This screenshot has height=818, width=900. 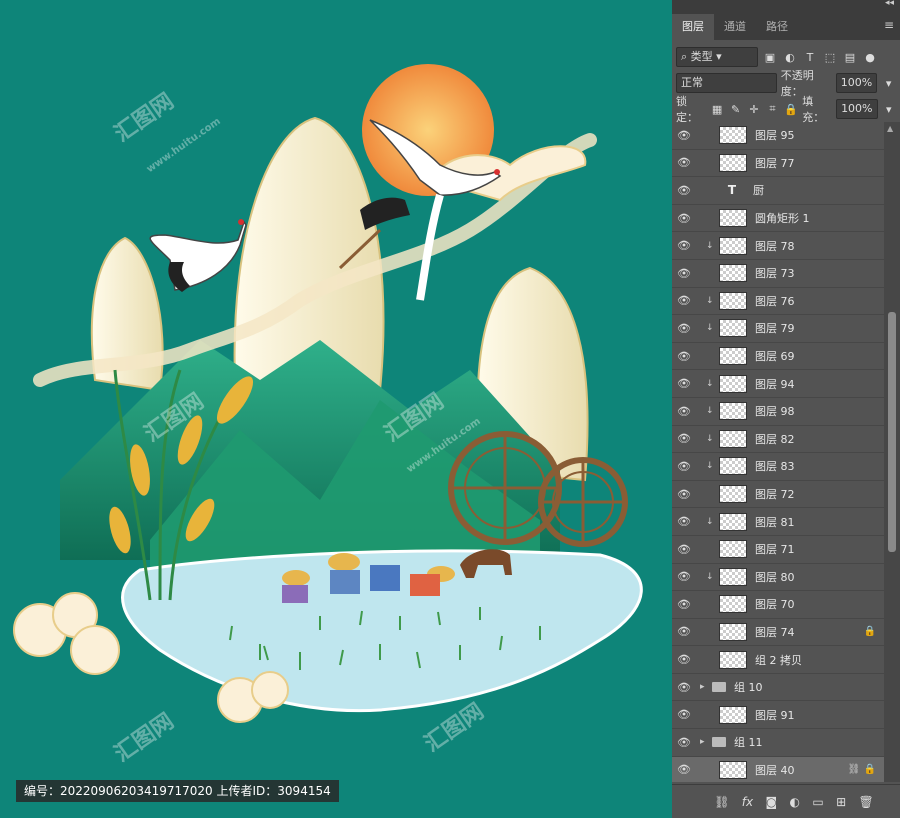 What do you see at coordinates (735, 27) in the screenshot?
I see `tab-channels: 通道` at bounding box center [735, 27].